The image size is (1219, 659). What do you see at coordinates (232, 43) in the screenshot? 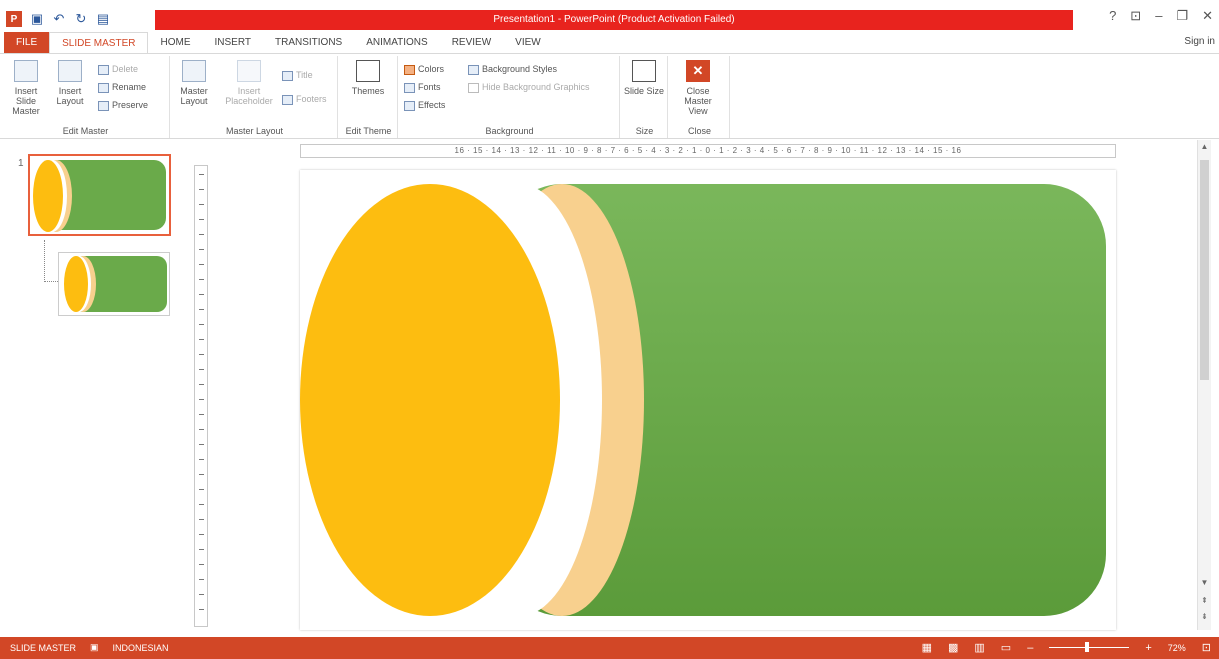
I see `tab-insert: INSERT` at bounding box center [232, 43].